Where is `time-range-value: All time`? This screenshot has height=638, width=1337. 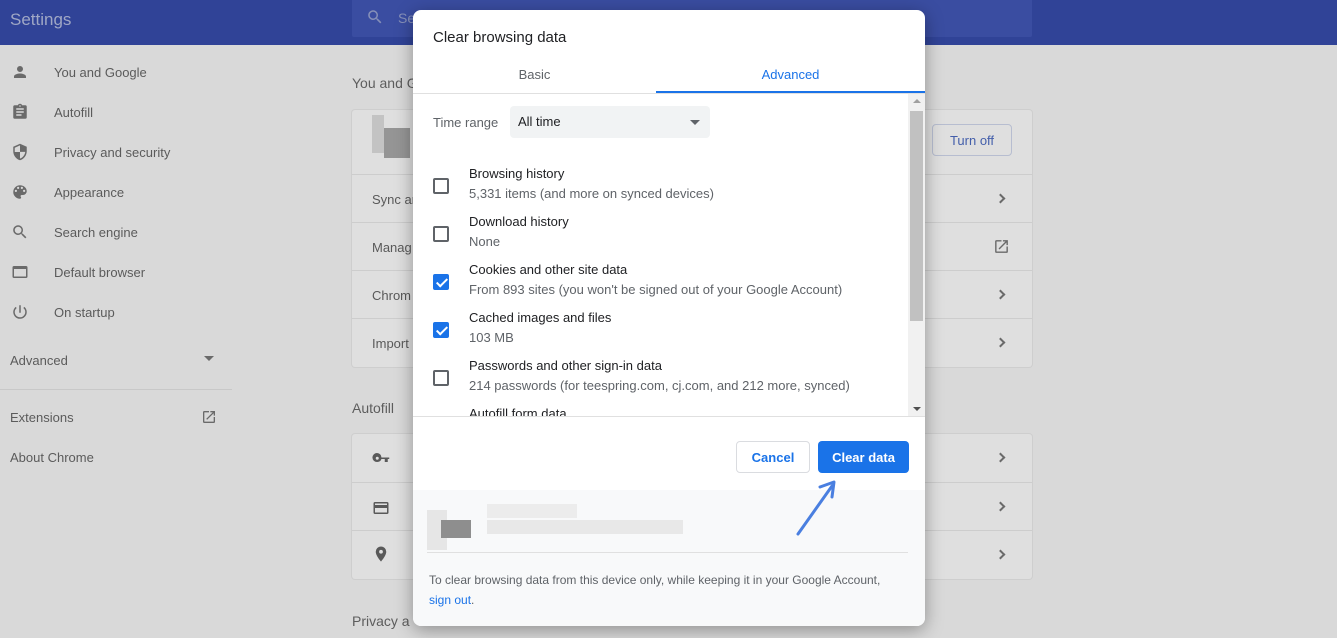
time-range-value: All time is located at coordinates (539, 121).